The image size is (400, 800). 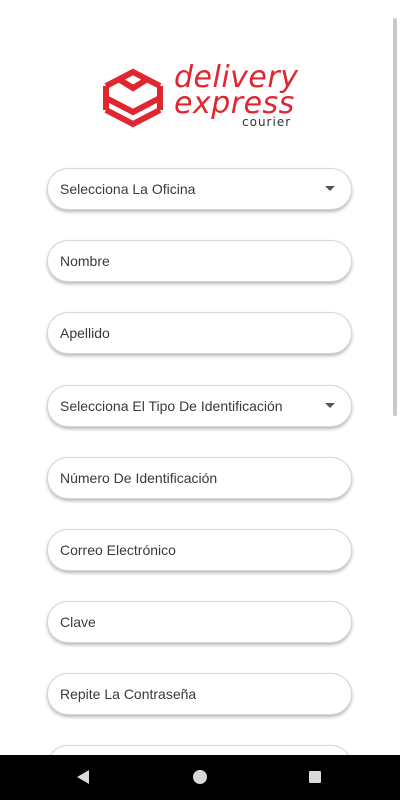 What do you see at coordinates (85, 333) in the screenshot?
I see `apellido-placeholder: Apellido` at bounding box center [85, 333].